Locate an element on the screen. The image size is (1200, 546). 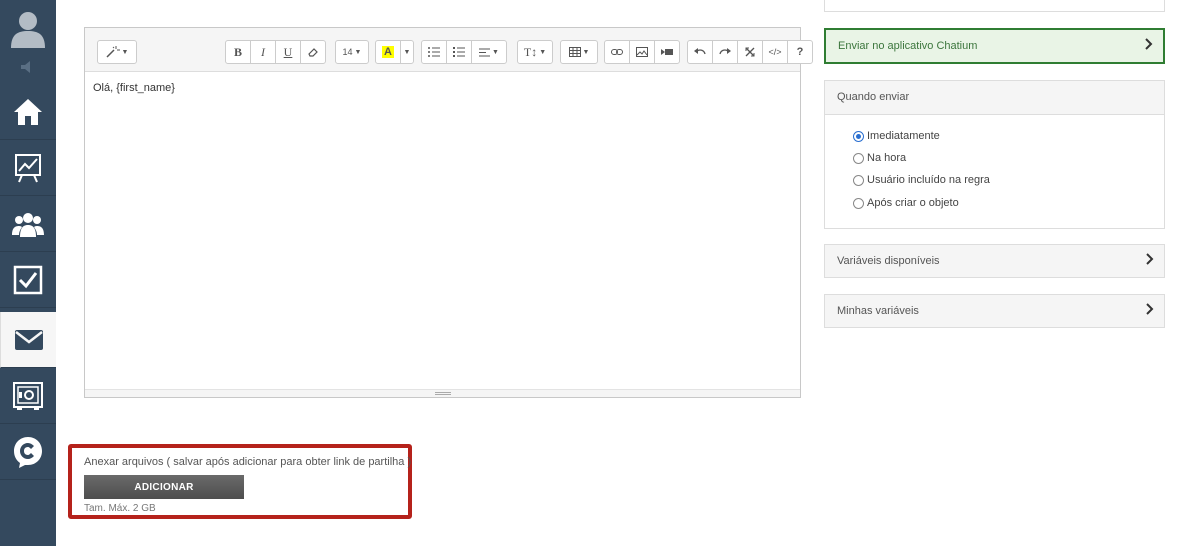
bold-icon: B is located at coordinates (237, 51).